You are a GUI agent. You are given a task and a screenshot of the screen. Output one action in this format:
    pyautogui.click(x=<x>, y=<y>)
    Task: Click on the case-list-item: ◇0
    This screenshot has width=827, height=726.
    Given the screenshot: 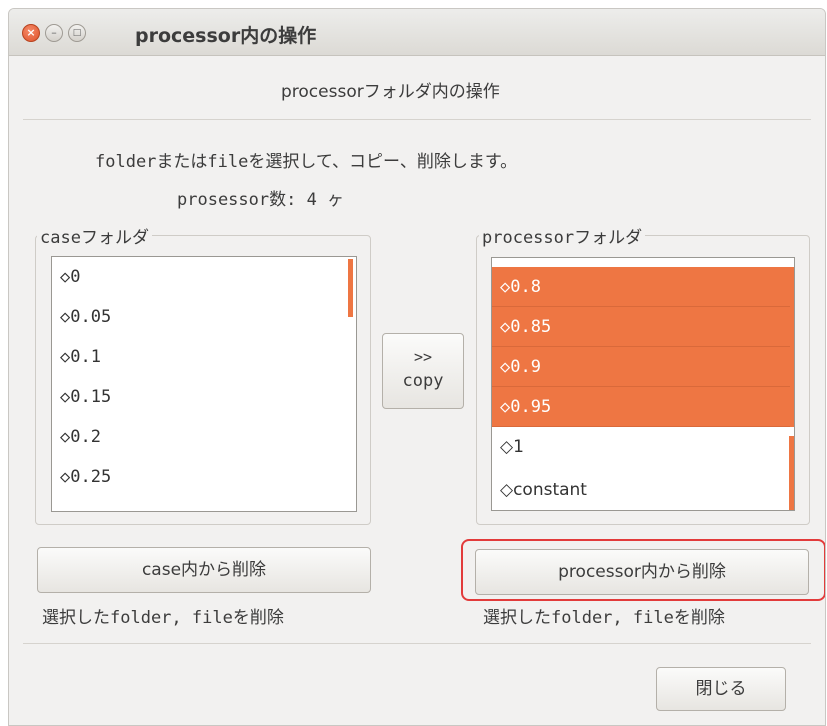 What is the action you would take?
    pyautogui.click(x=200, y=277)
    